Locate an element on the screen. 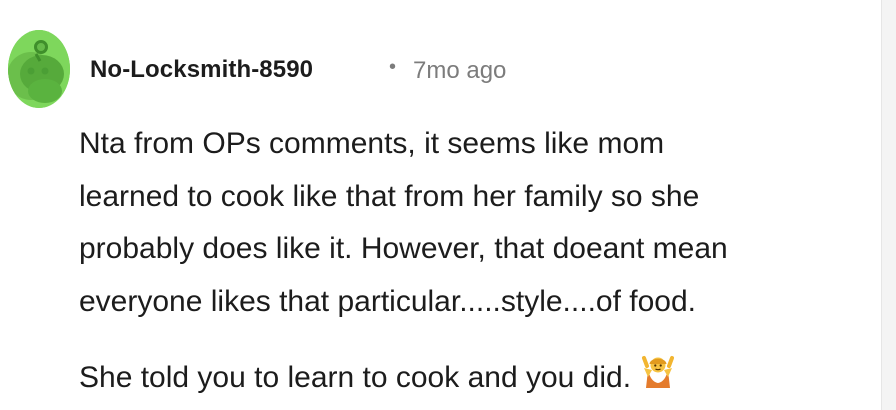 The height and width of the screenshot is (410, 896). comment-timestamp: 7mo ago is located at coordinates (459, 71).